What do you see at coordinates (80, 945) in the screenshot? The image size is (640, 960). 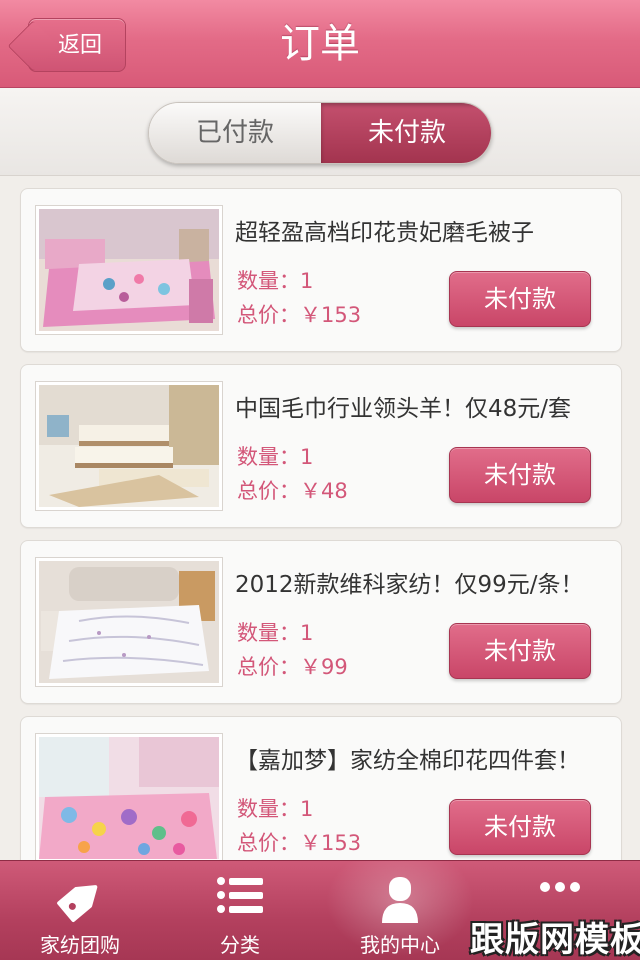 I see `tab-group-buy-label: 家纺团购` at bounding box center [80, 945].